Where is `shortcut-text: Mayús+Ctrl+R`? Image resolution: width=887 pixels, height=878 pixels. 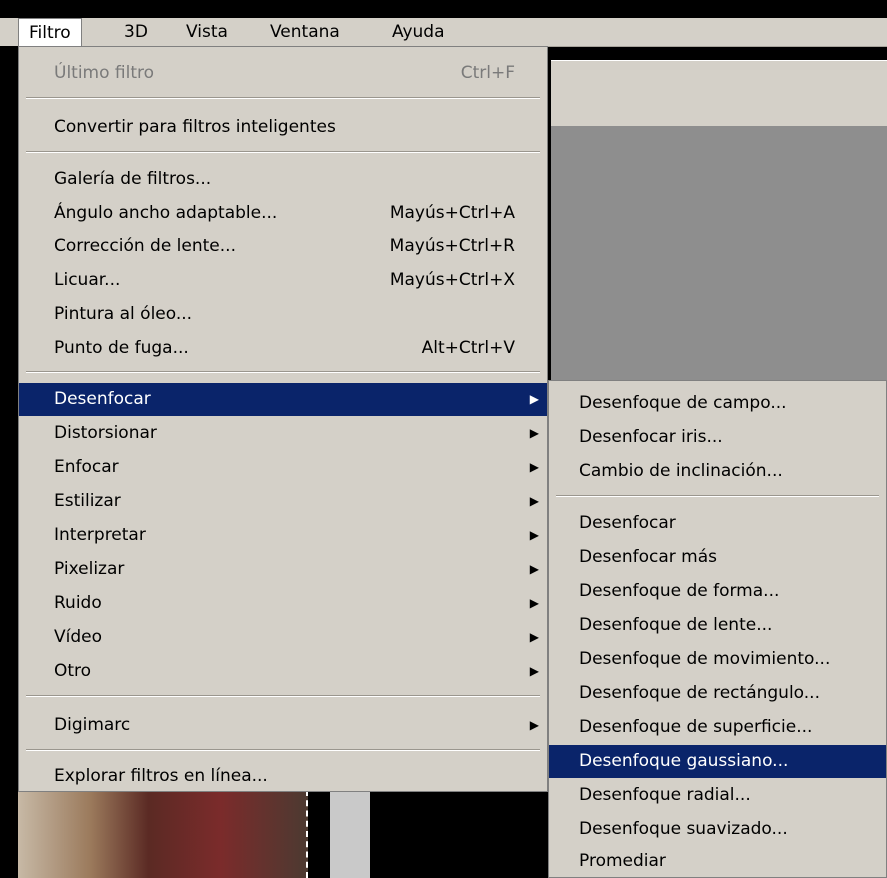
shortcut-text: Mayús+Ctrl+R is located at coordinates (452, 246).